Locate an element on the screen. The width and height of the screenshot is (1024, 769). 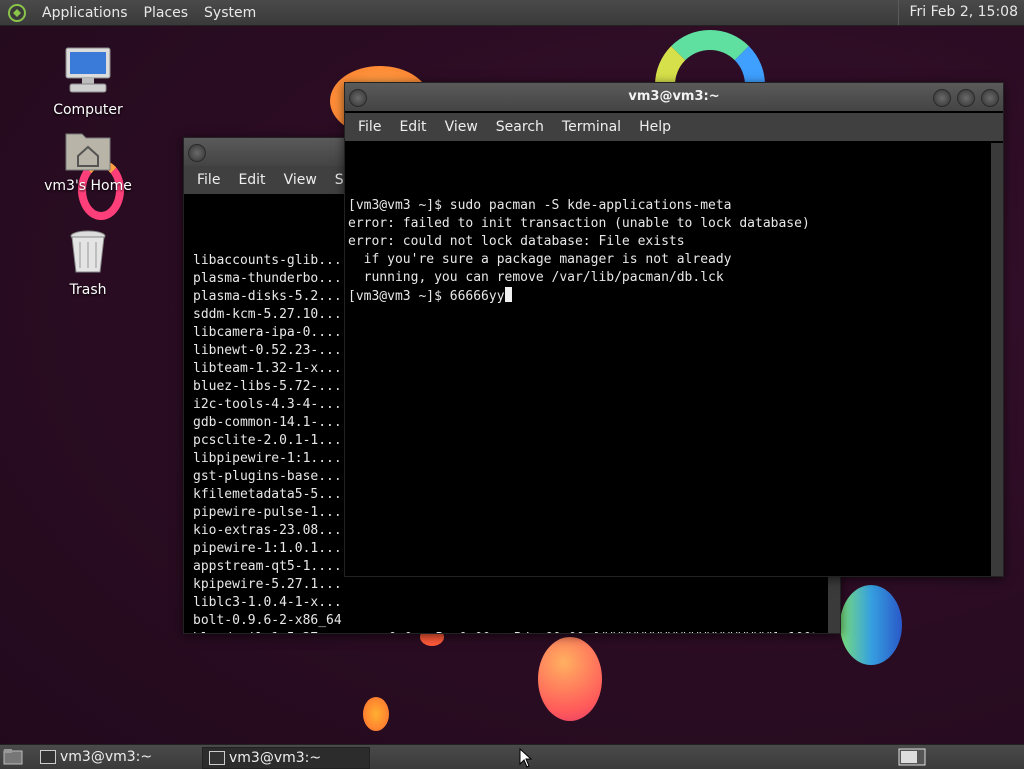
menubar: File Edit View Search Terminal Help is located at coordinates (674, 127).